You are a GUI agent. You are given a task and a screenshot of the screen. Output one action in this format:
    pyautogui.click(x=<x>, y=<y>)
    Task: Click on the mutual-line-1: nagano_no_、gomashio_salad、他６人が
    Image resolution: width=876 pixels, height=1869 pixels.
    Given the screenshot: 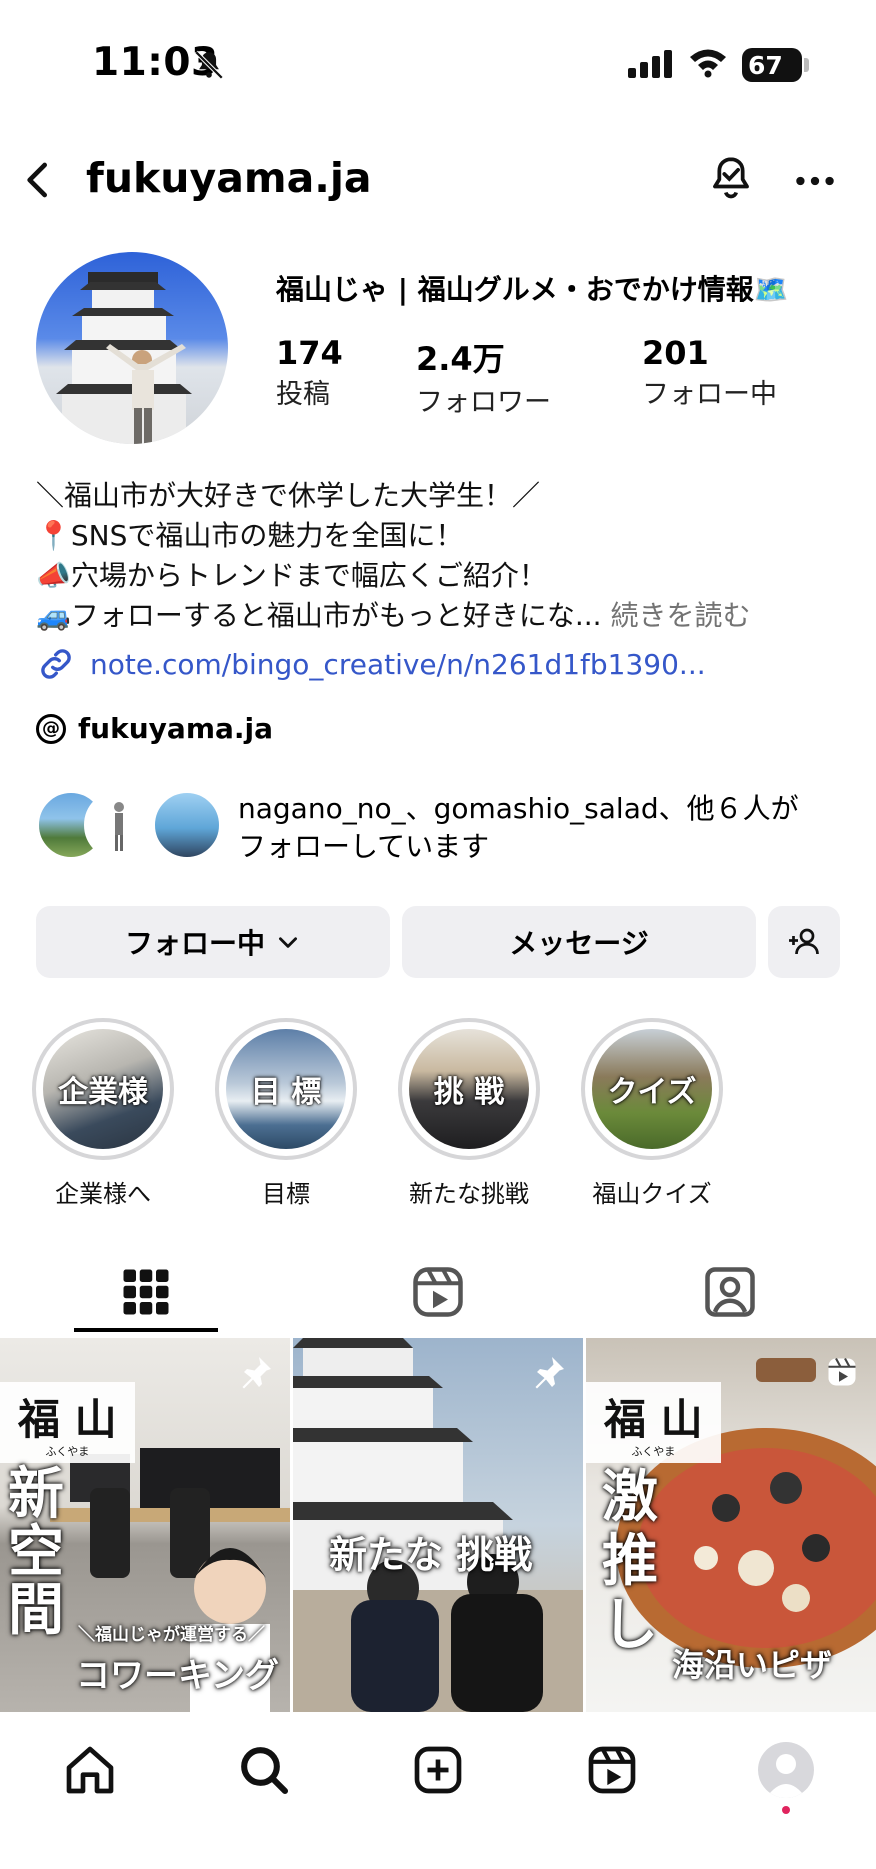 What is the action you would take?
    pyautogui.click(x=518, y=808)
    